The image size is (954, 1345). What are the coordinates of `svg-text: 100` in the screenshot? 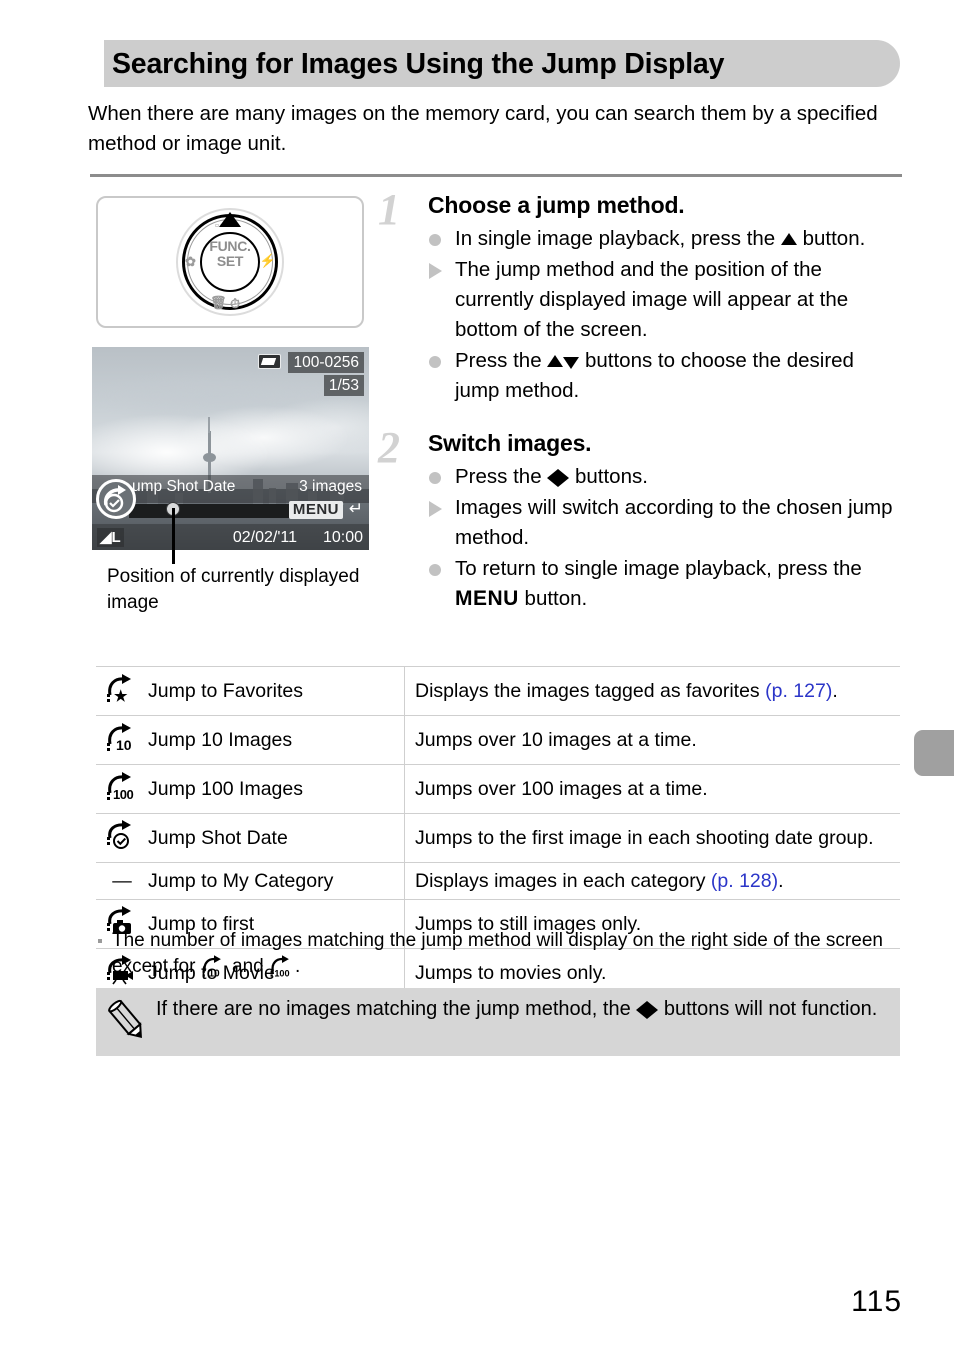 It's located at (281, 973).